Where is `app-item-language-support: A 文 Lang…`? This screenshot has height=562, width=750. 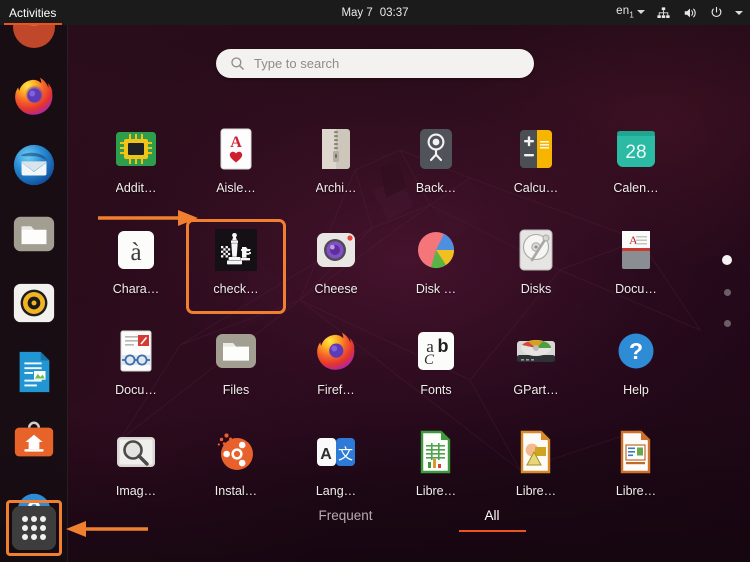 app-item-language-support: A 文 Lang… is located at coordinates (336, 468).